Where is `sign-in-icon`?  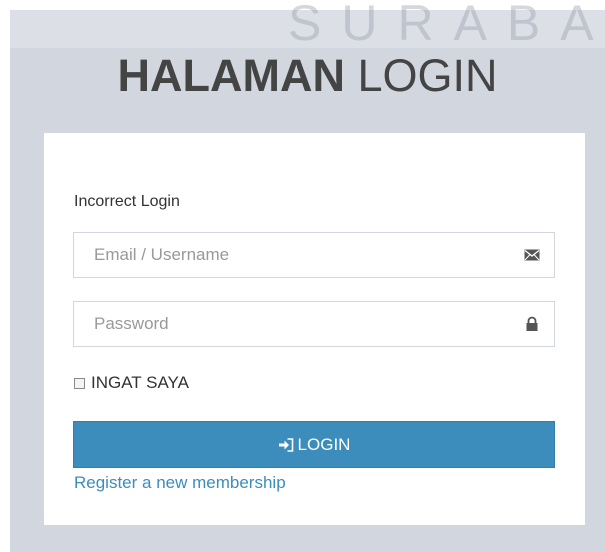
sign-in-icon is located at coordinates (285, 444).